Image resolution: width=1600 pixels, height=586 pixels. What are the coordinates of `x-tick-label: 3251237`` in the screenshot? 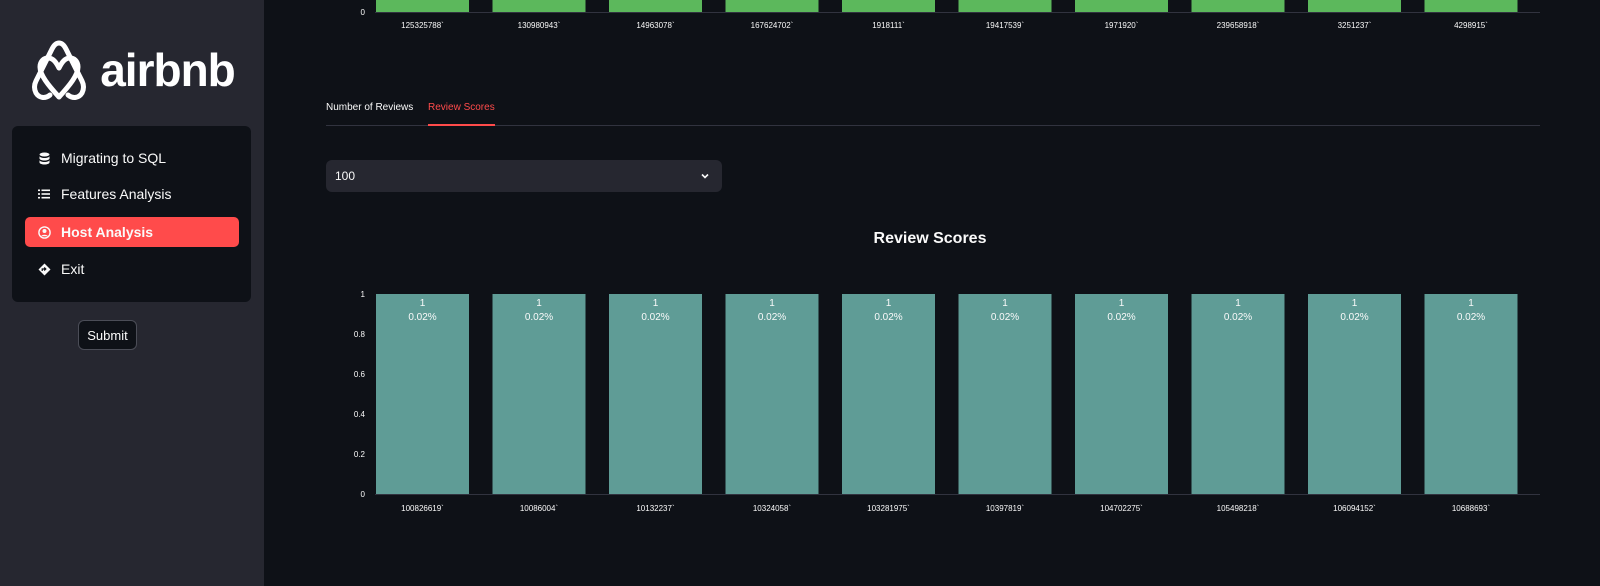 It's located at (1355, 25).